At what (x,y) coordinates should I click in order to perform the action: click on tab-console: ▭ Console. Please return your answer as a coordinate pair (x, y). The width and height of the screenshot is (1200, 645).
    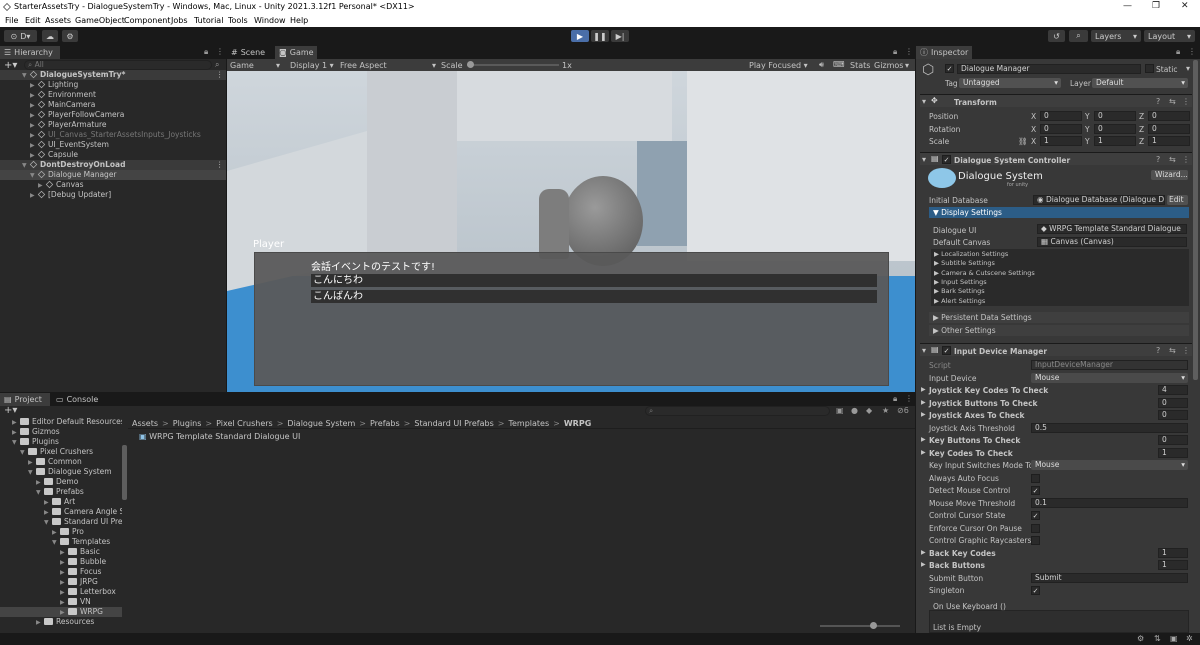
    Looking at the image, I should click on (76, 399).